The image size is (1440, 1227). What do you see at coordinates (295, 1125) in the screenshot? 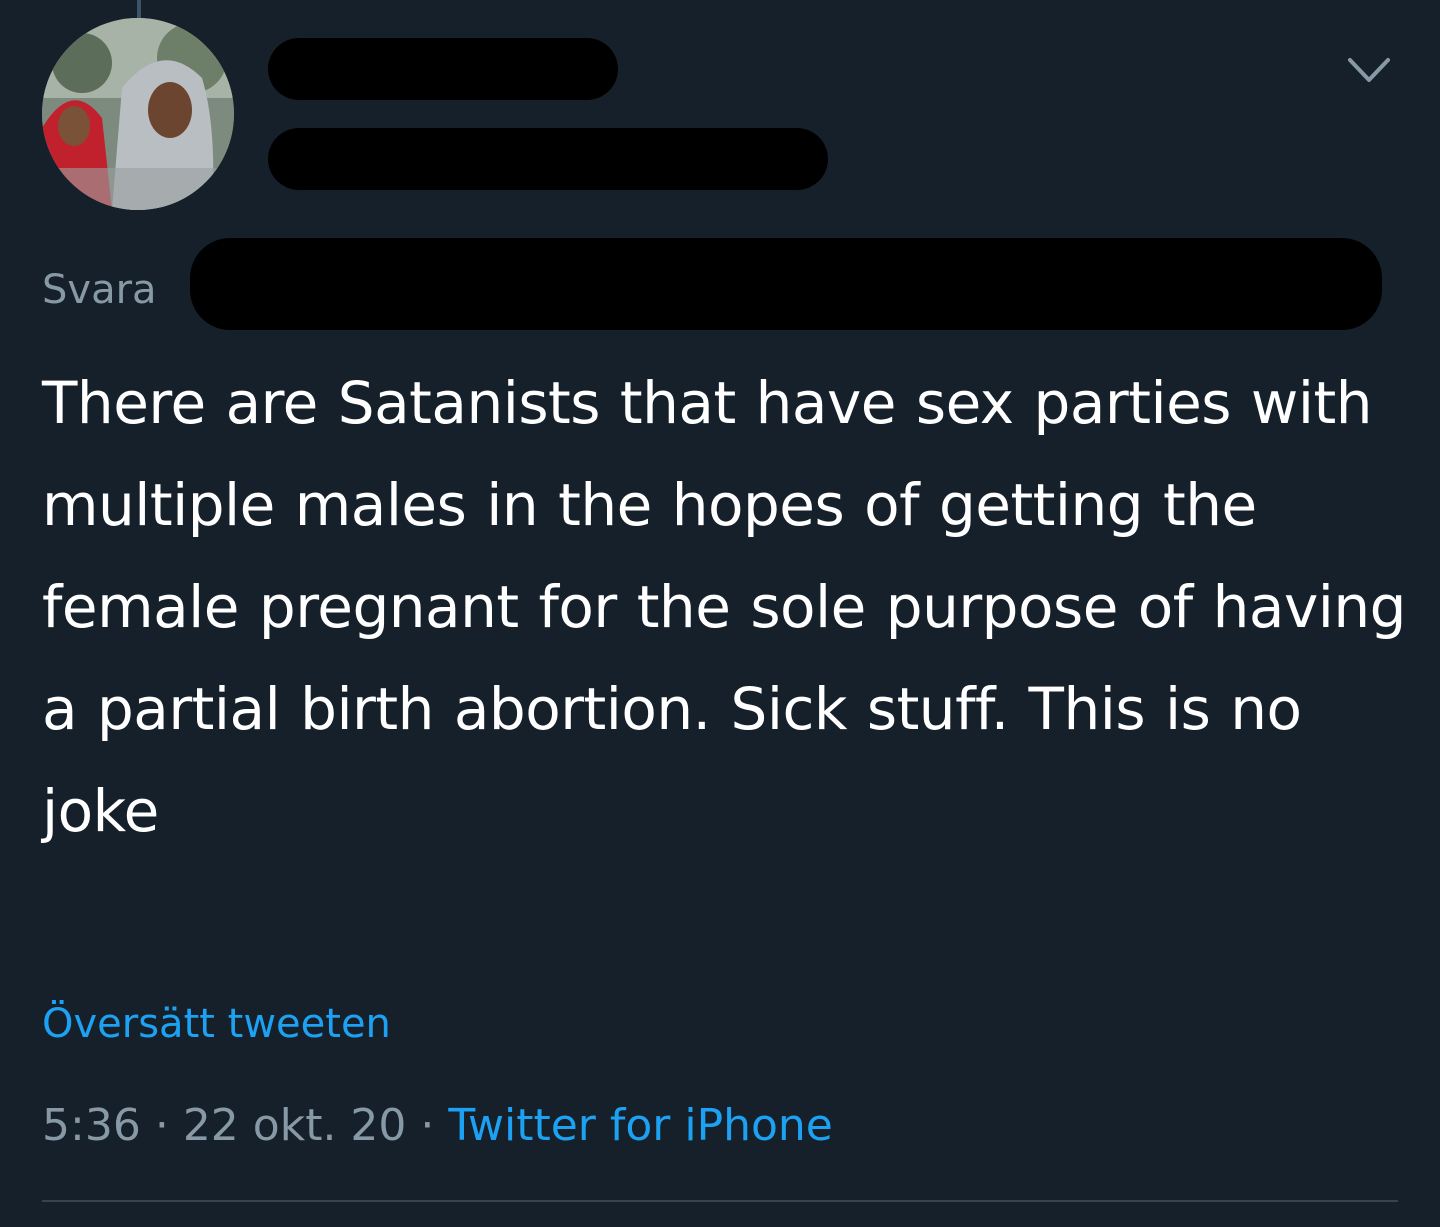
I see `tweet-date: 22 okt. 20` at bounding box center [295, 1125].